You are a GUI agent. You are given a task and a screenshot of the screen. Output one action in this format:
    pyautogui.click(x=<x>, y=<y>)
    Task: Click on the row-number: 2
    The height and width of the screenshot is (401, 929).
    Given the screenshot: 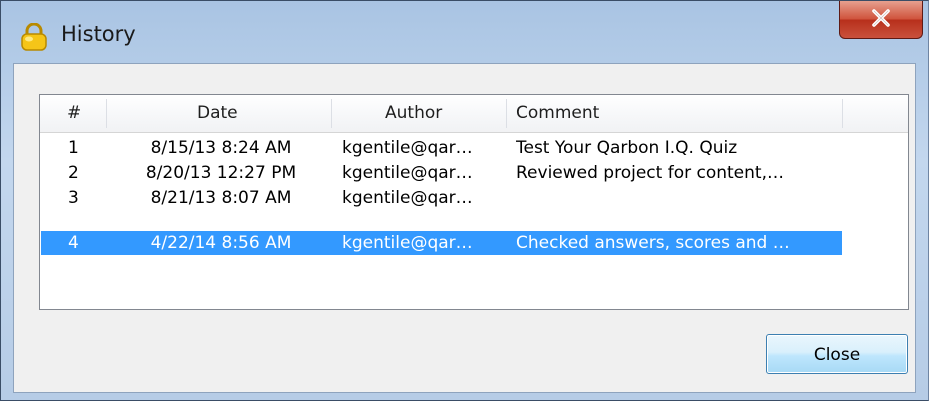 What is the action you would take?
    pyautogui.click(x=73, y=173)
    